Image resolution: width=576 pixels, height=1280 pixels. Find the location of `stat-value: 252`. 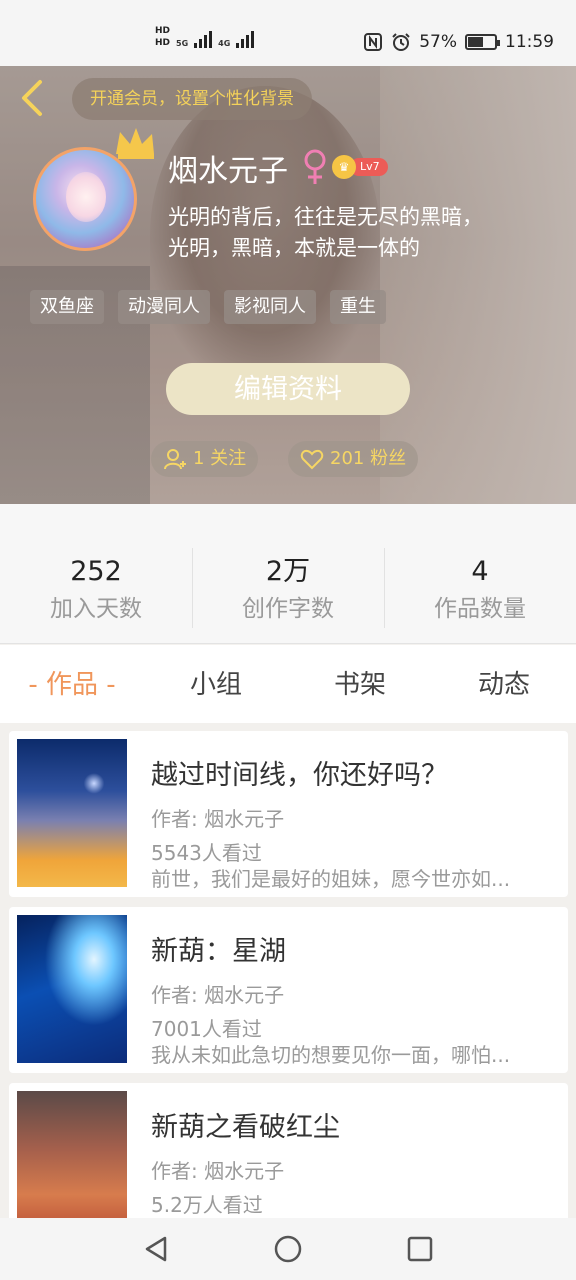

stat-value: 252 is located at coordinates (96, 571).